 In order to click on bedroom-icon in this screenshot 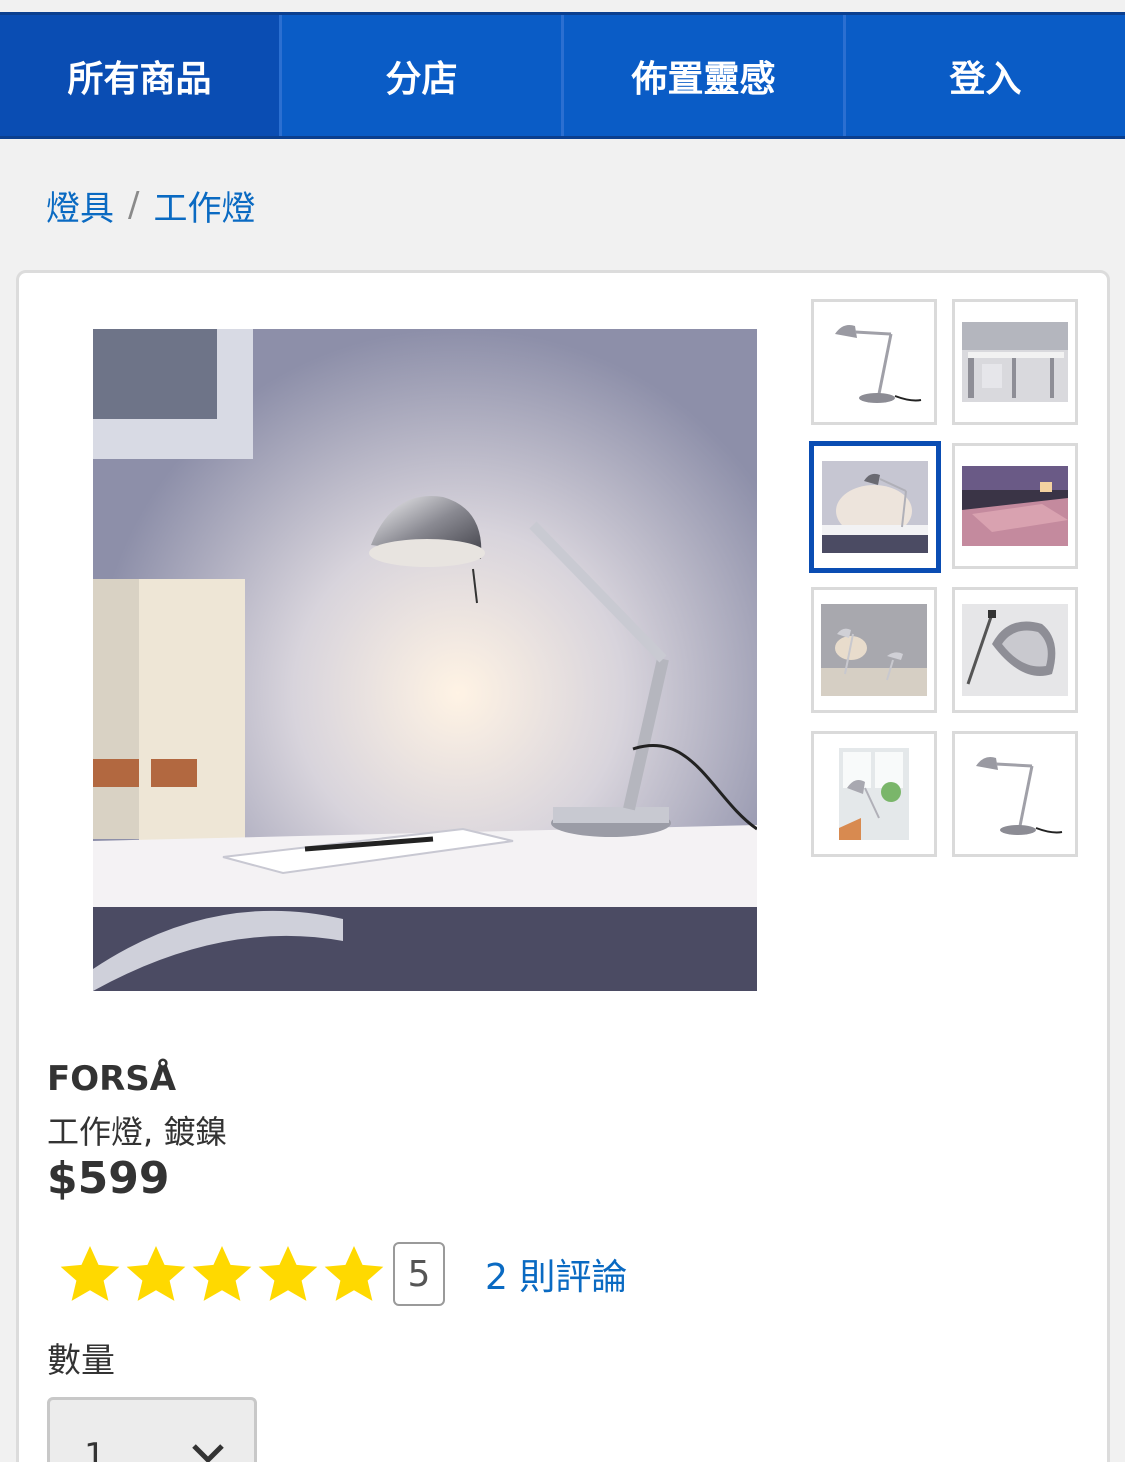, I will do `click(1015, 506)`.